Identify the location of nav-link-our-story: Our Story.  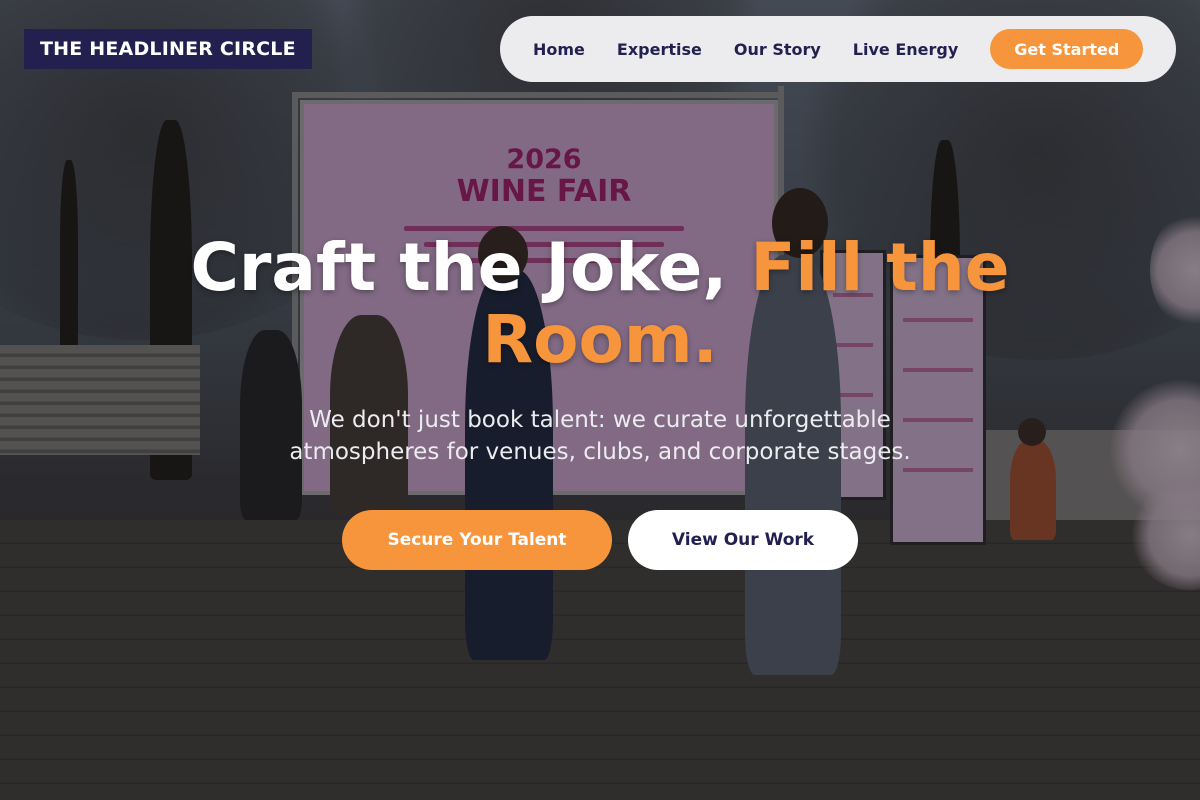
(777, 49).